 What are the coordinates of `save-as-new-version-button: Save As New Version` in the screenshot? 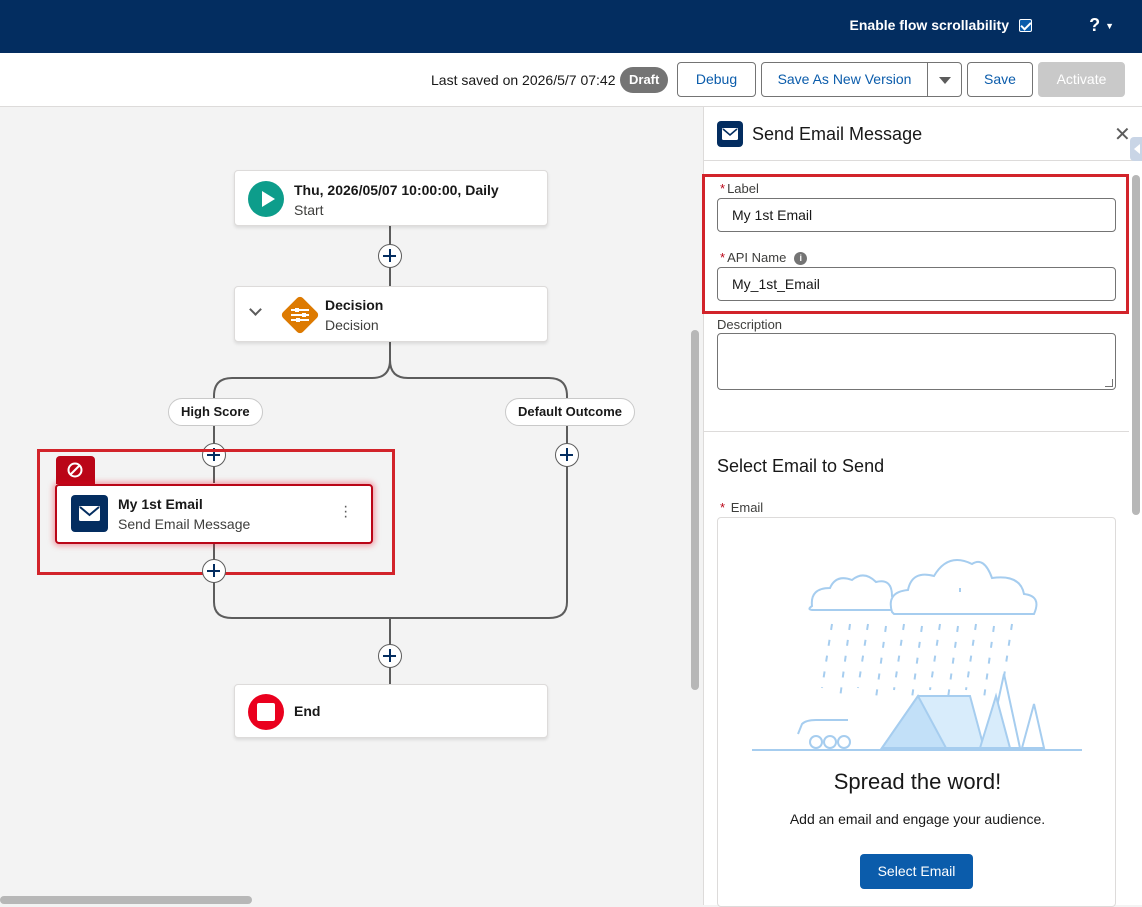 It's located at (844, 79).